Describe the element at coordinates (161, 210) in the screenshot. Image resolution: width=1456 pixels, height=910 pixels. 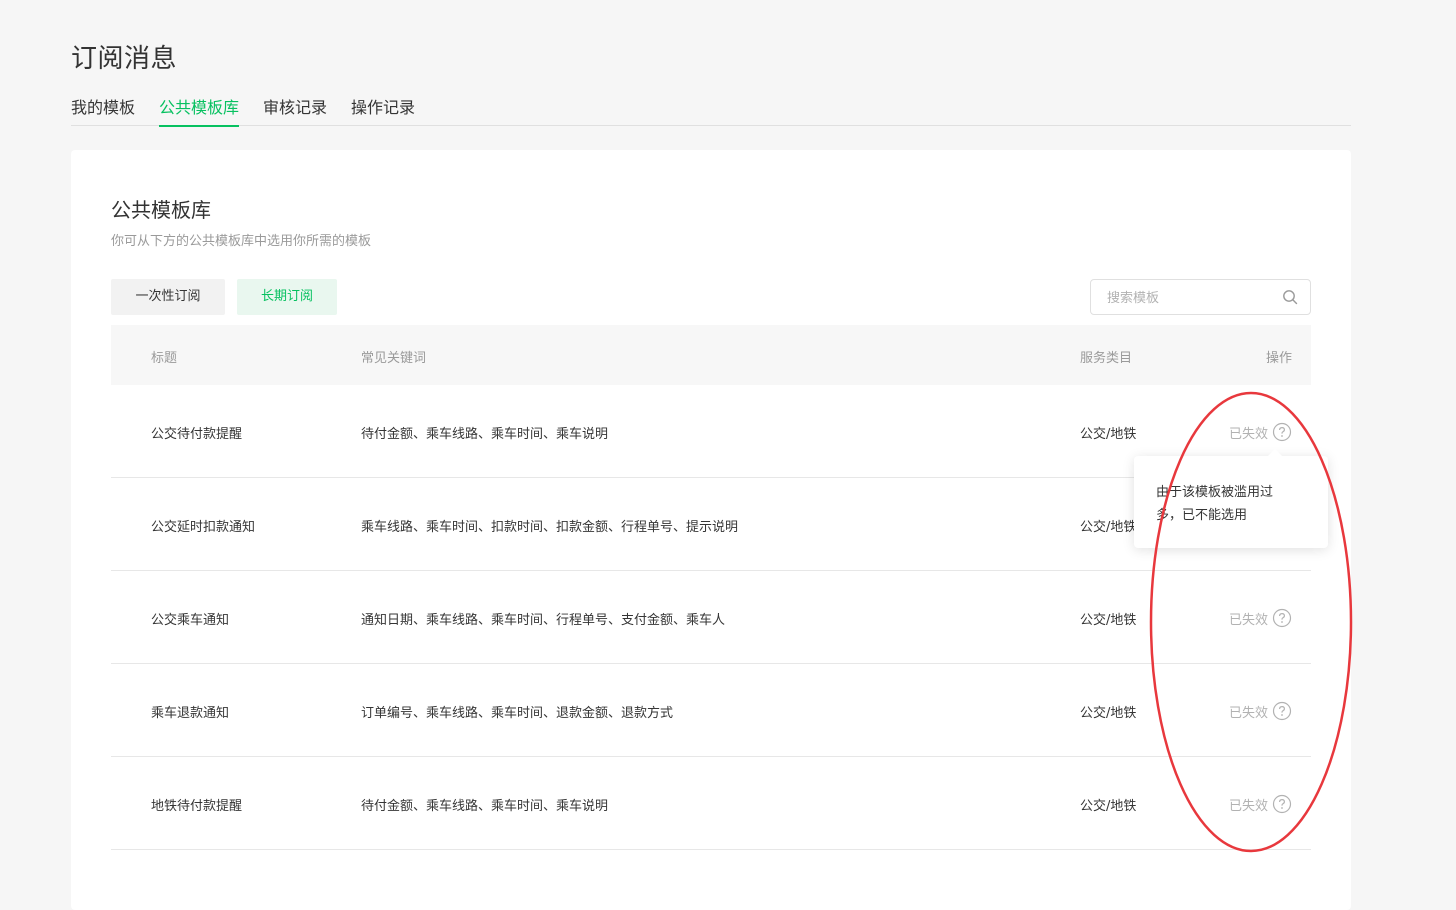
I see `section-title: 公共模板库` at that location.